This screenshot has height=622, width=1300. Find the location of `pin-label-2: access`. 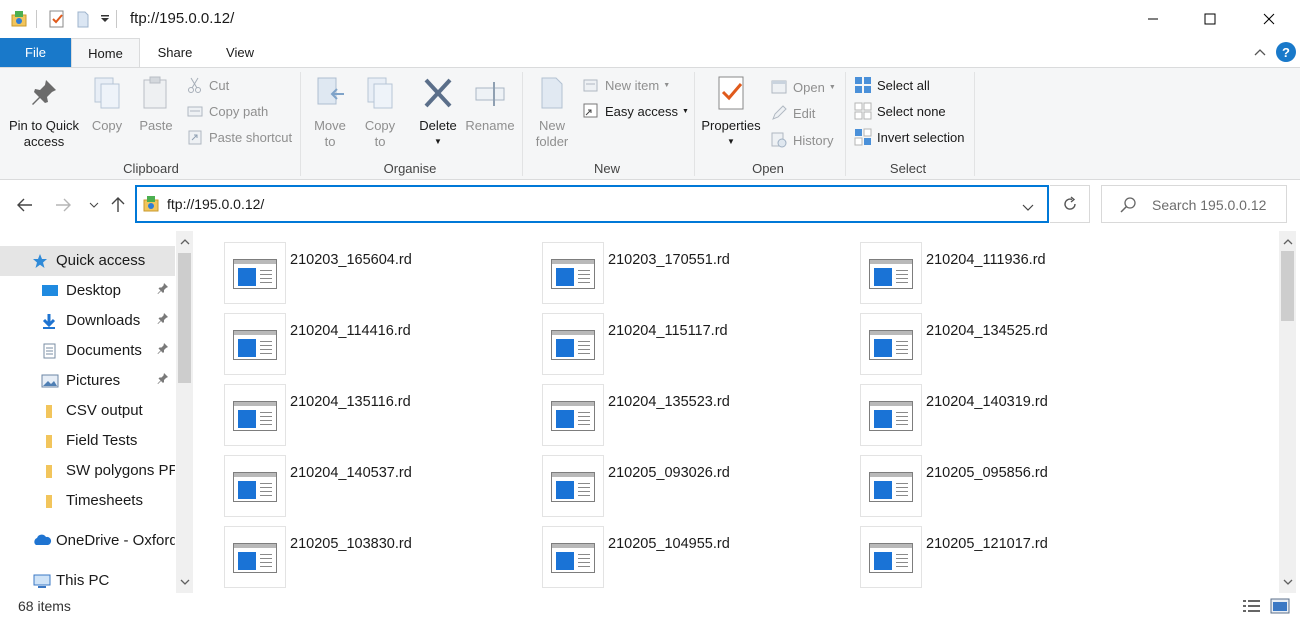

pin-label-2: access is located at coordinates (44, 141).